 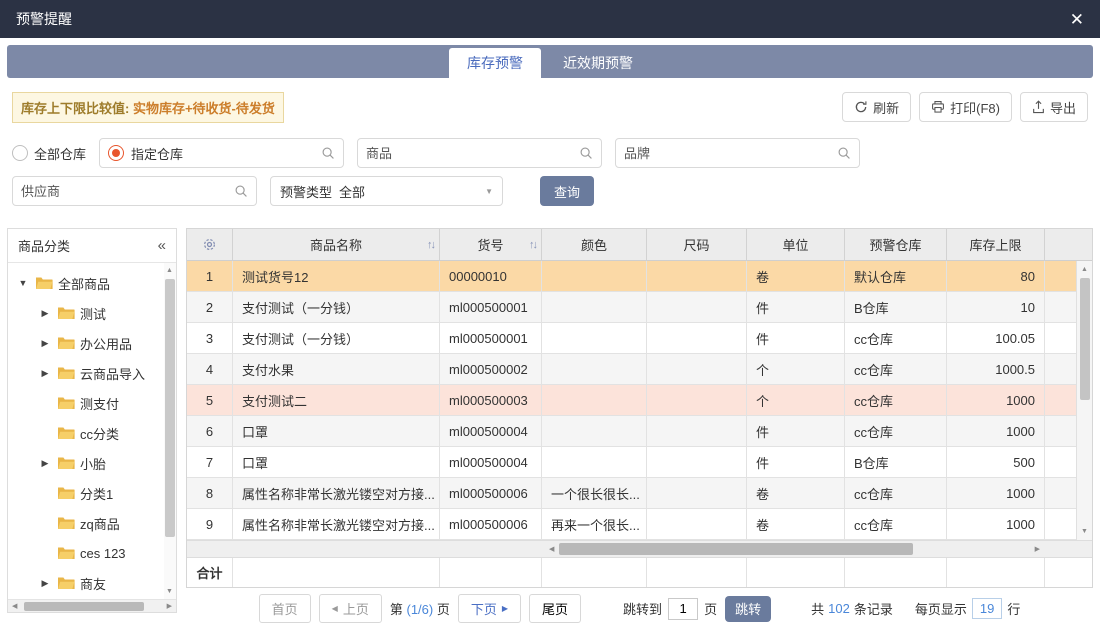 I want to click on brand-search-input, so click(x=727, y=153).